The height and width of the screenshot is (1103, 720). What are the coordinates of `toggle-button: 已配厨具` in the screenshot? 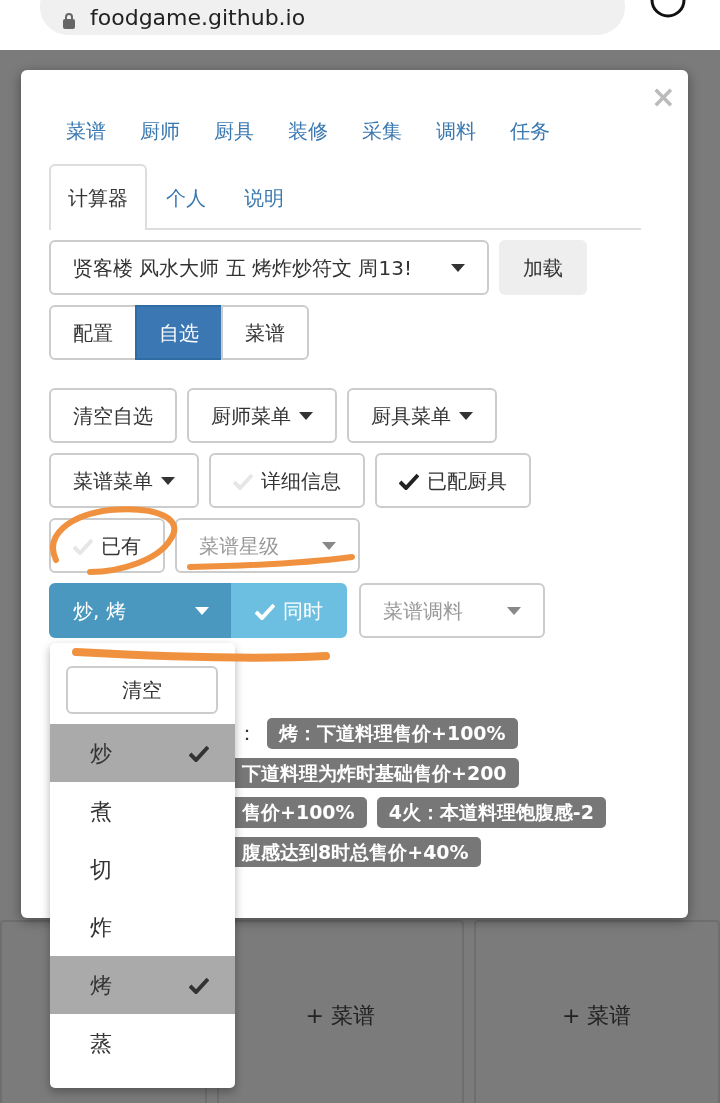 It's located at (453, 480).